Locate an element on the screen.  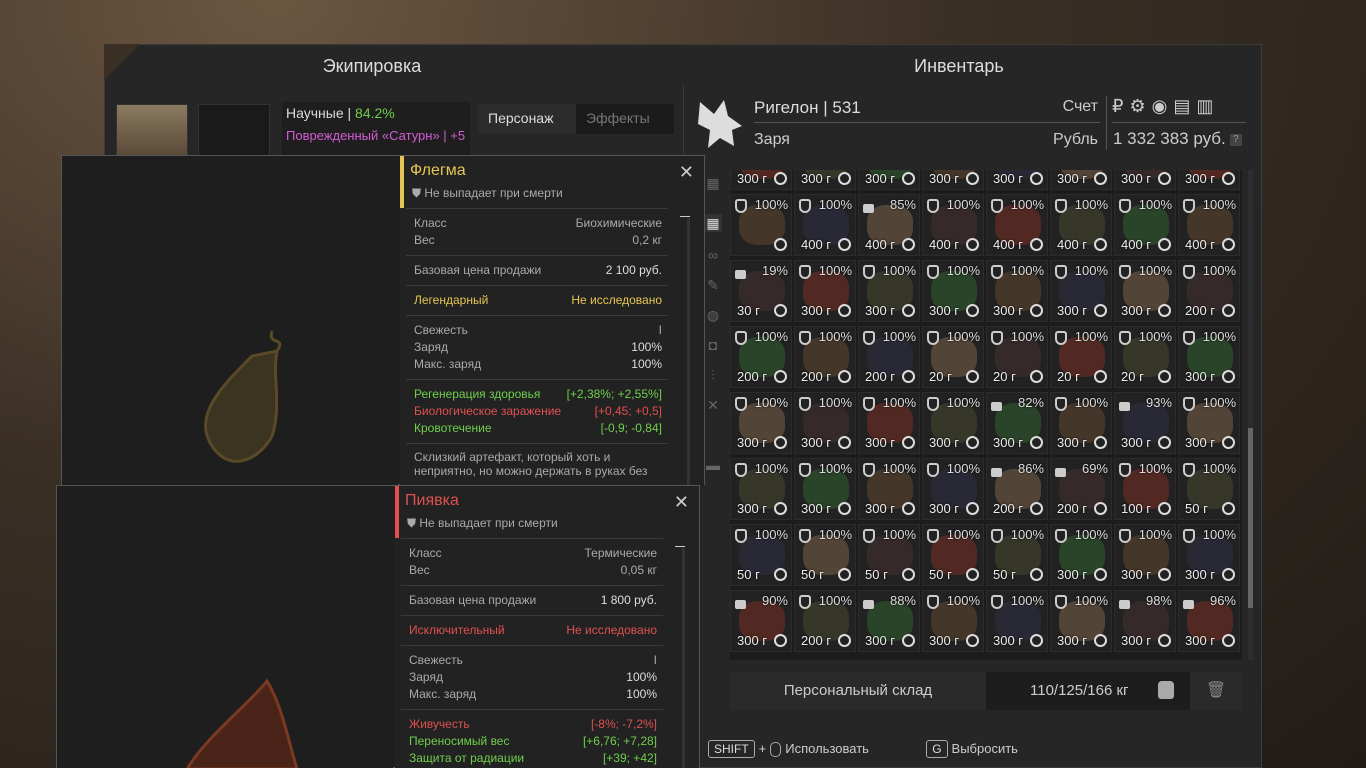
category-tools-icon: ✕ is located at coordinates (713, 405).